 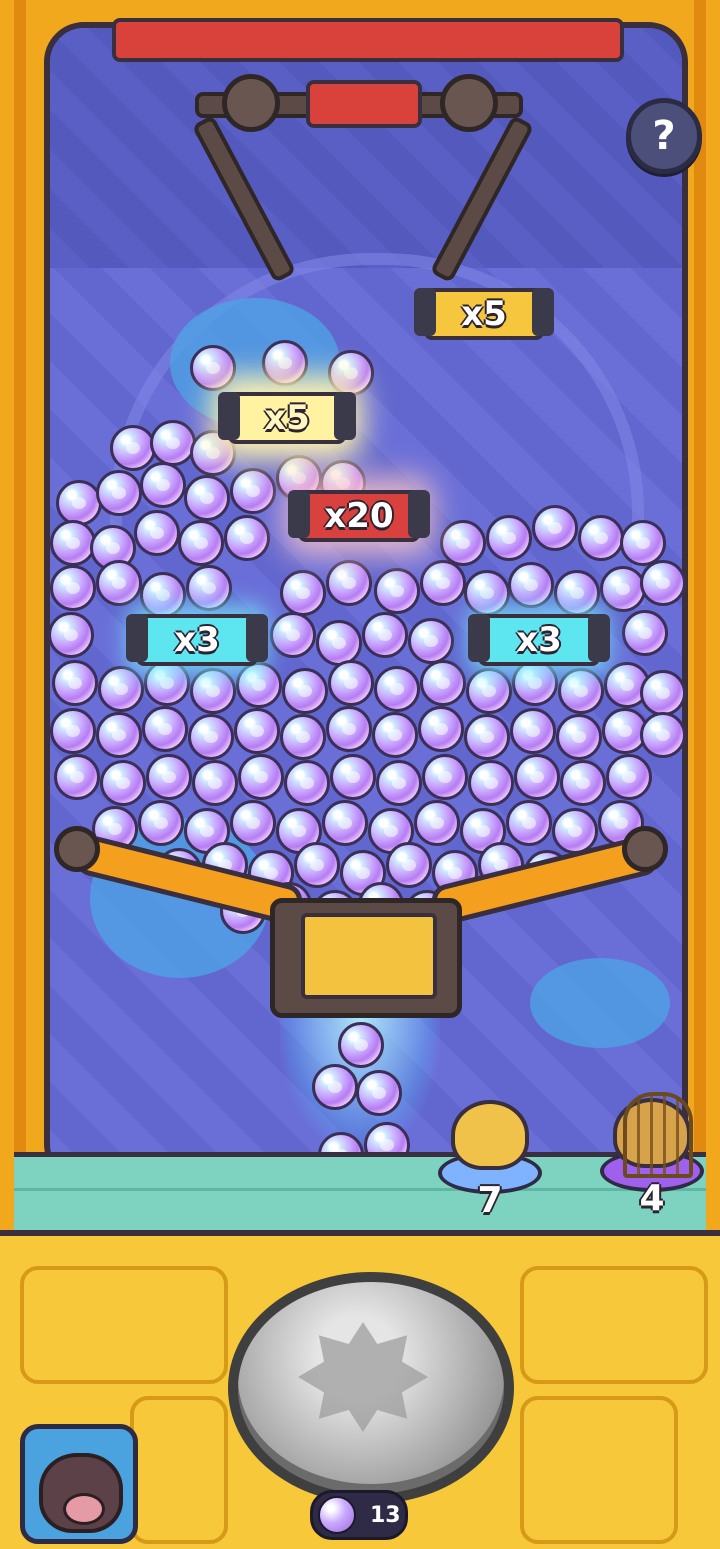 I want to click on claw-rail, so click(x=368, y=40).